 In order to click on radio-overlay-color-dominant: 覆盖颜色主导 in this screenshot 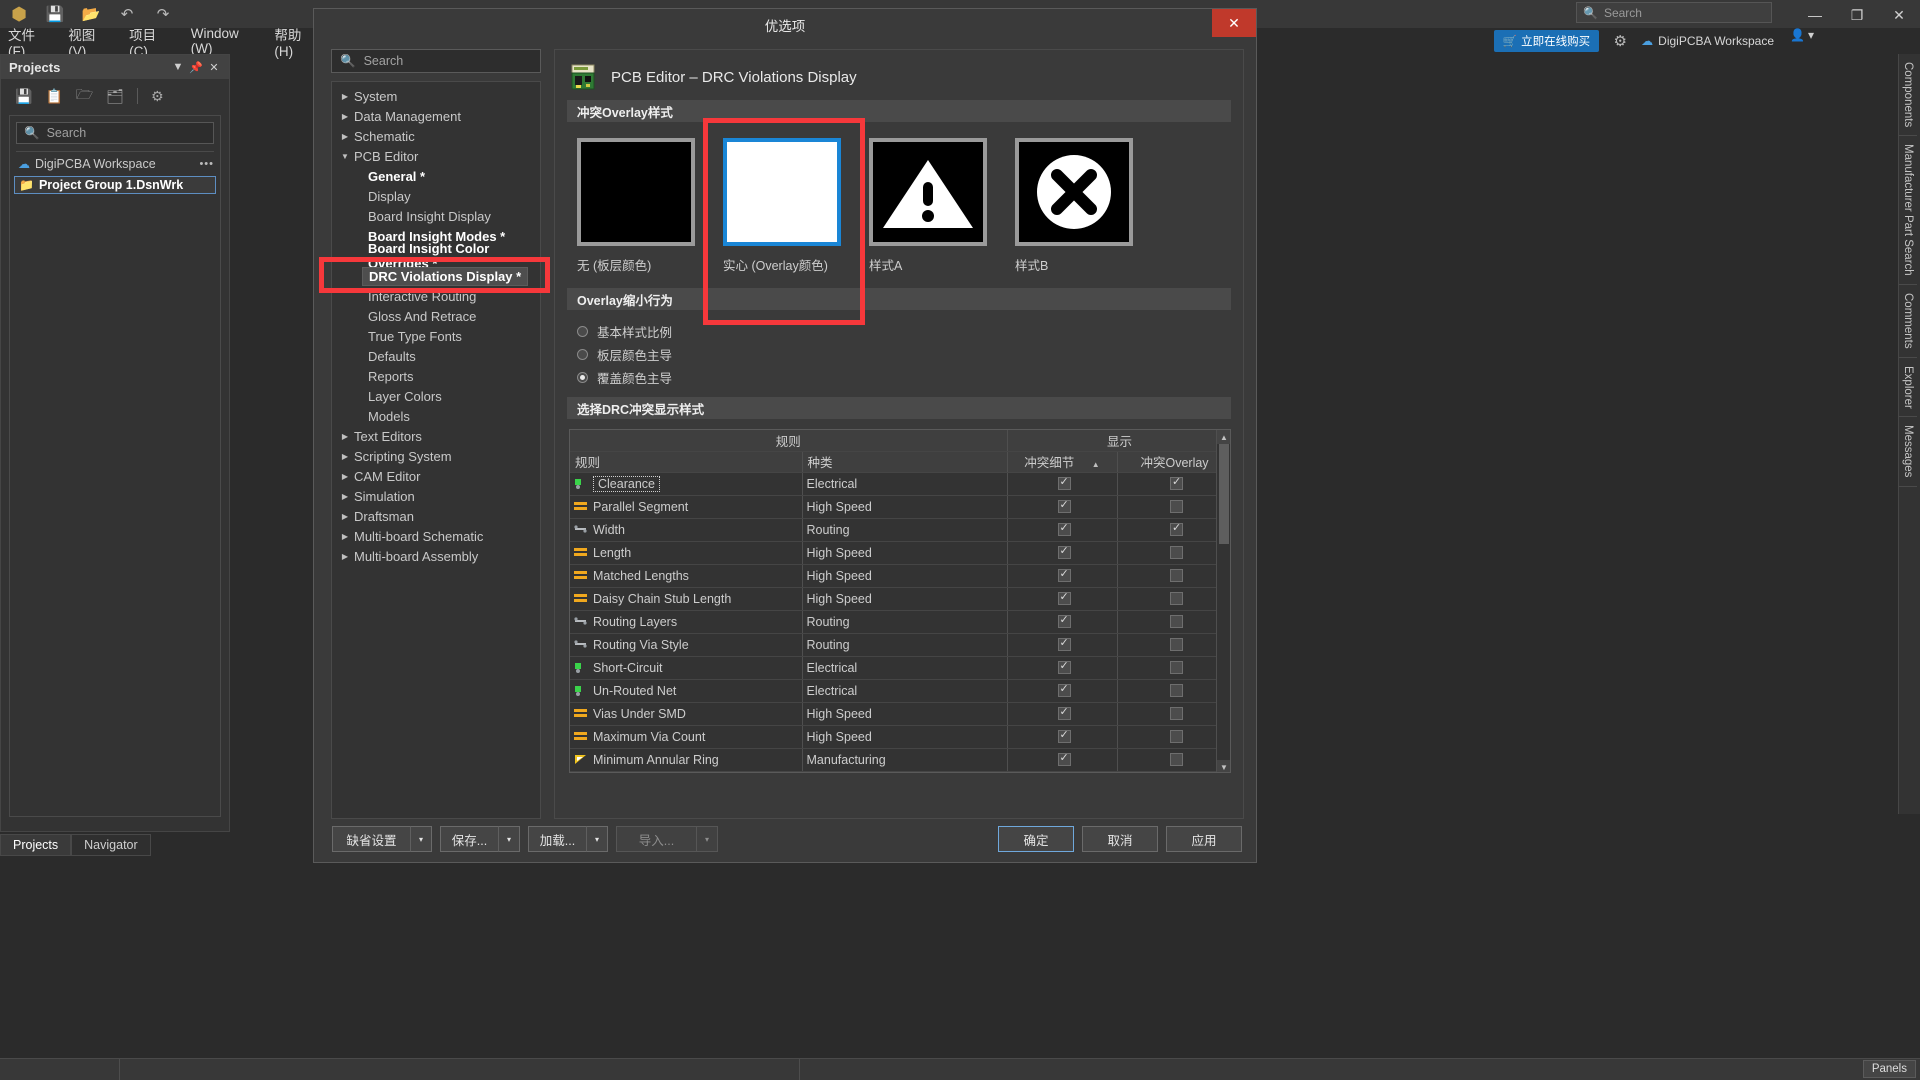, I will do `click(910, 377)`.